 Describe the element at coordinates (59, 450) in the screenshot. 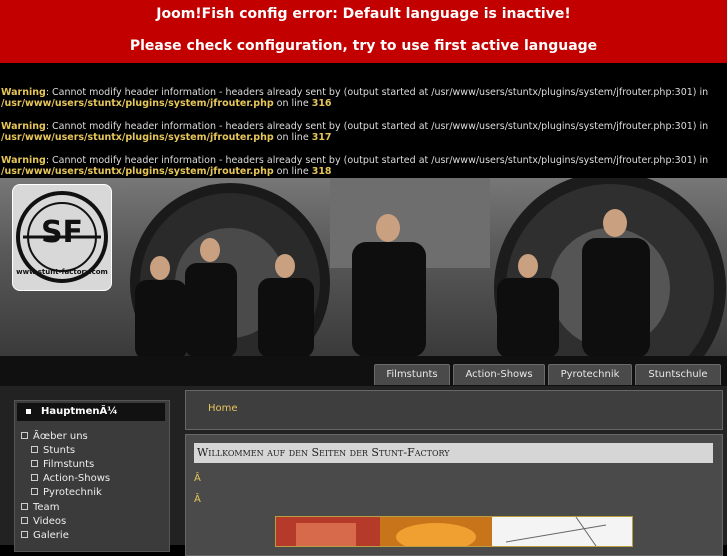

I see `sidebar-item-label: Stunts` at that location.